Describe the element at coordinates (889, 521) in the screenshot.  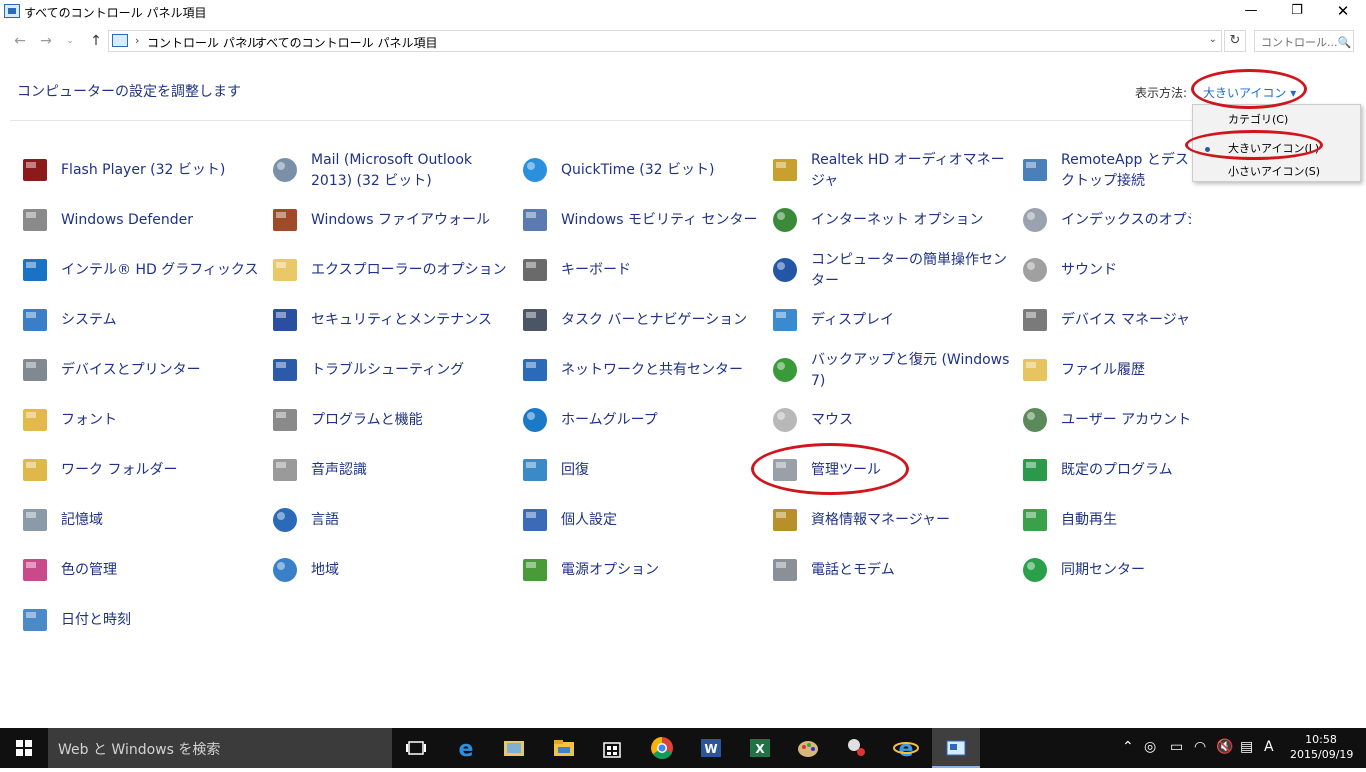
I see `control-panel-item: 資格情報マネージャー` at that location.